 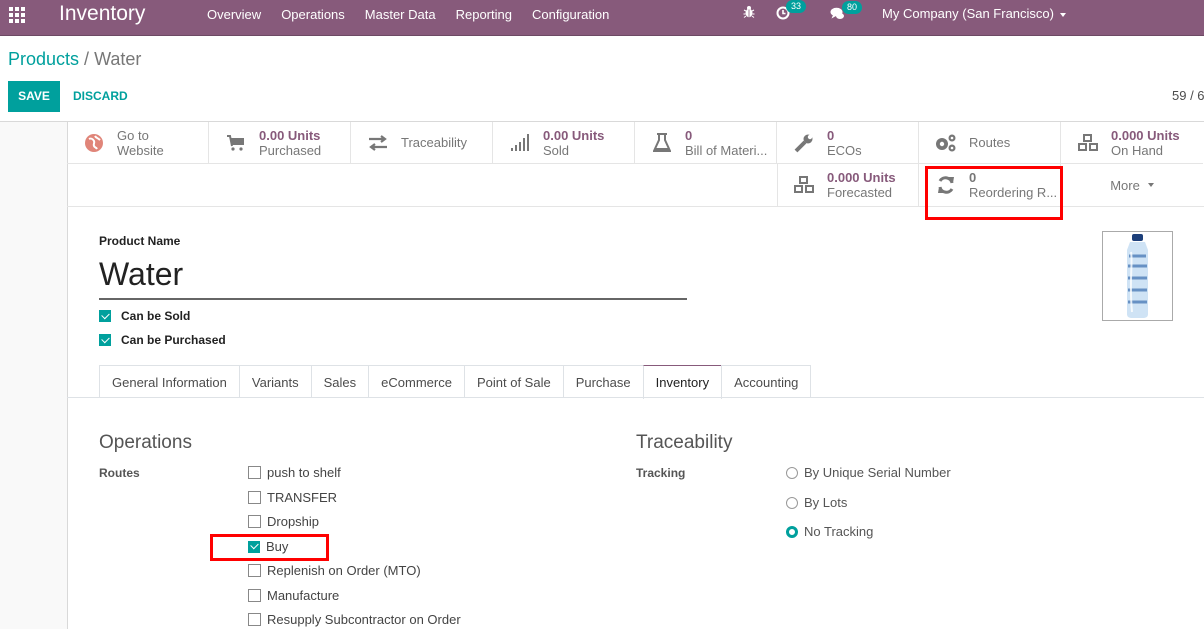 I want to click on can-be-sold-field: Can be Sold, so click(x=144, y=316).